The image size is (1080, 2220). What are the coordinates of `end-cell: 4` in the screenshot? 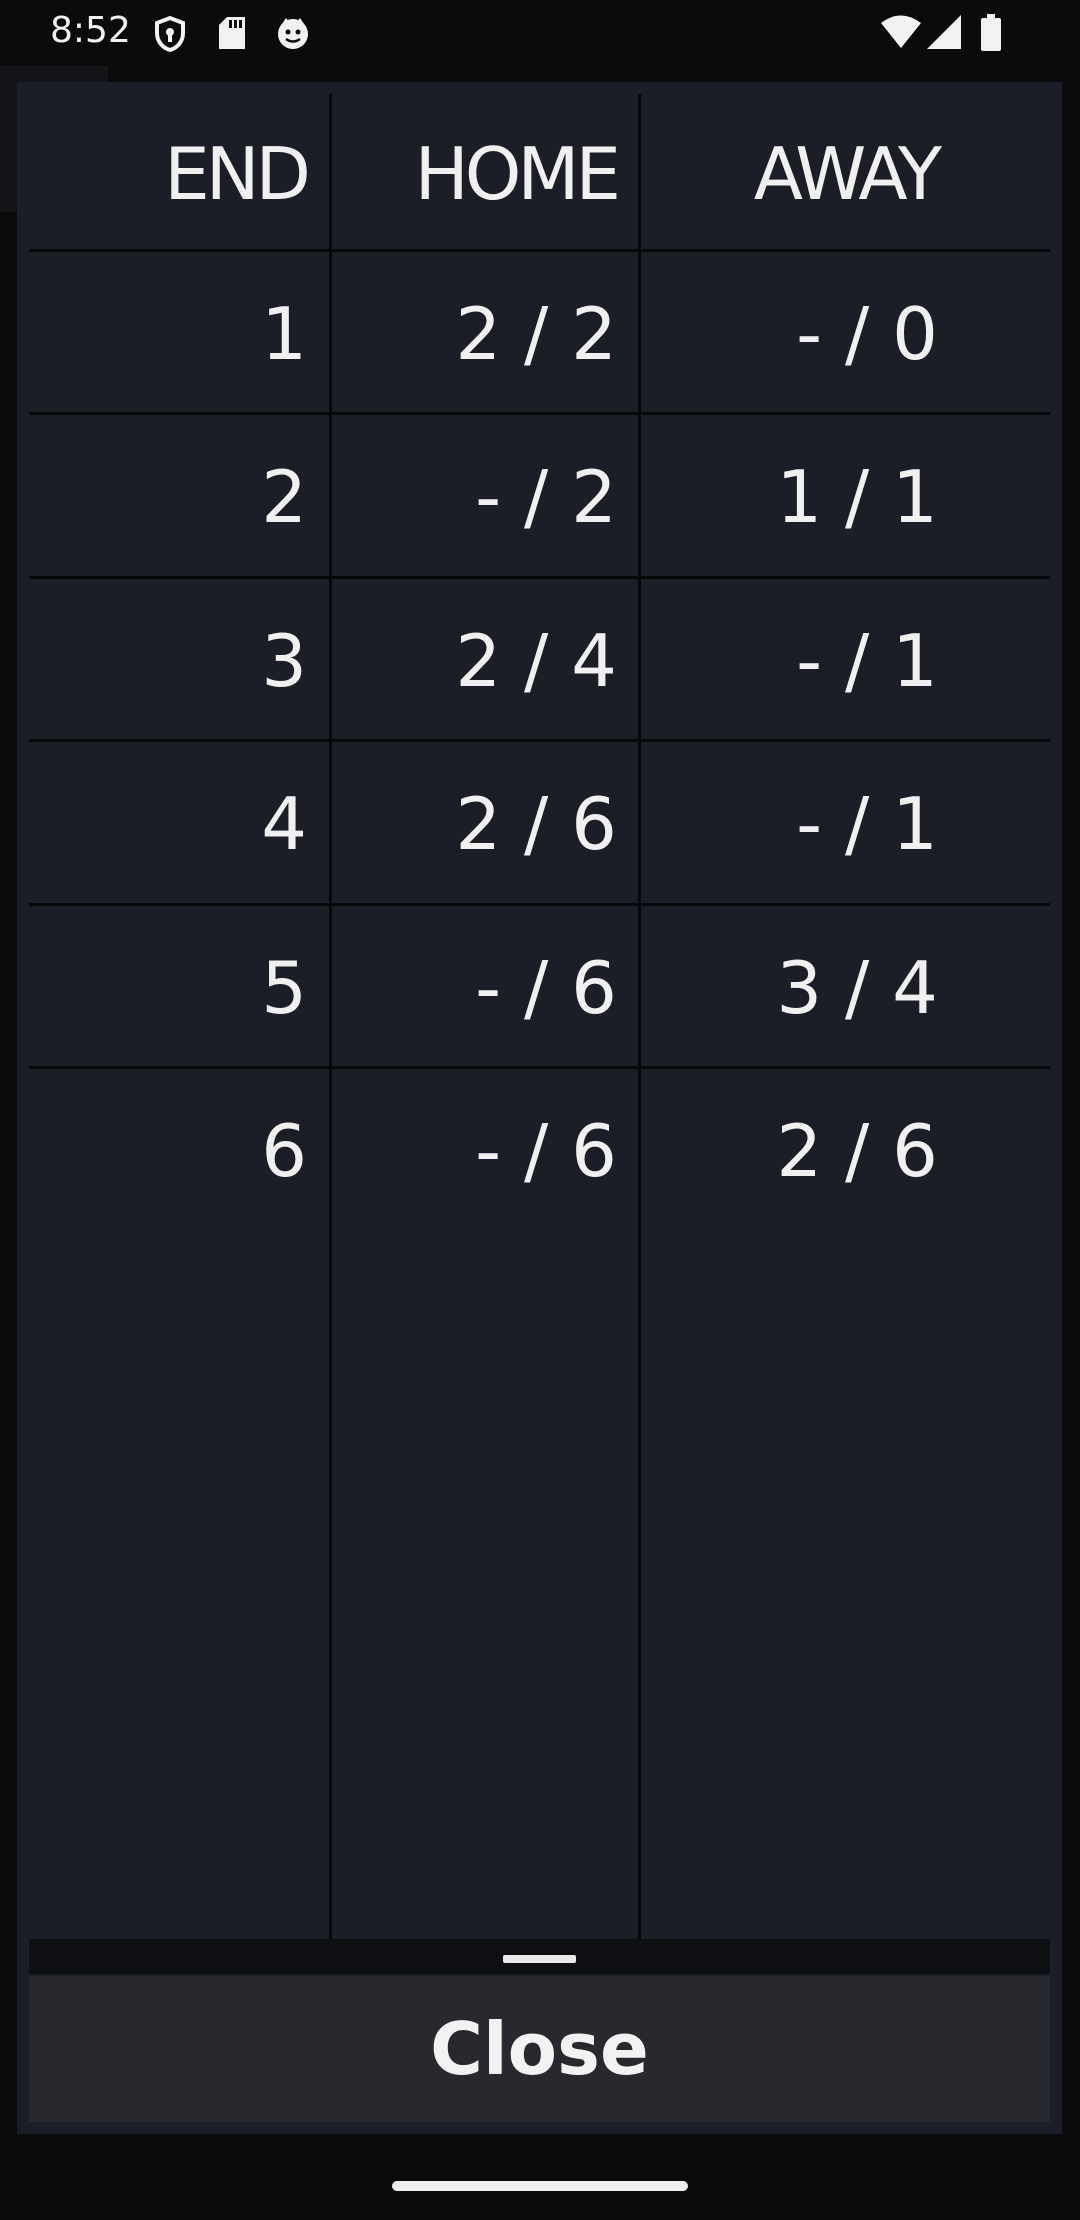 It's located at (284, 824).